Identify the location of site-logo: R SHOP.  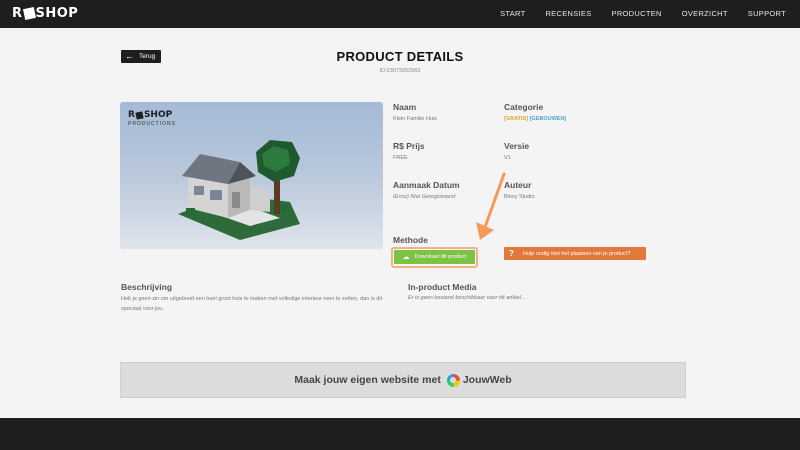
(45, 13).